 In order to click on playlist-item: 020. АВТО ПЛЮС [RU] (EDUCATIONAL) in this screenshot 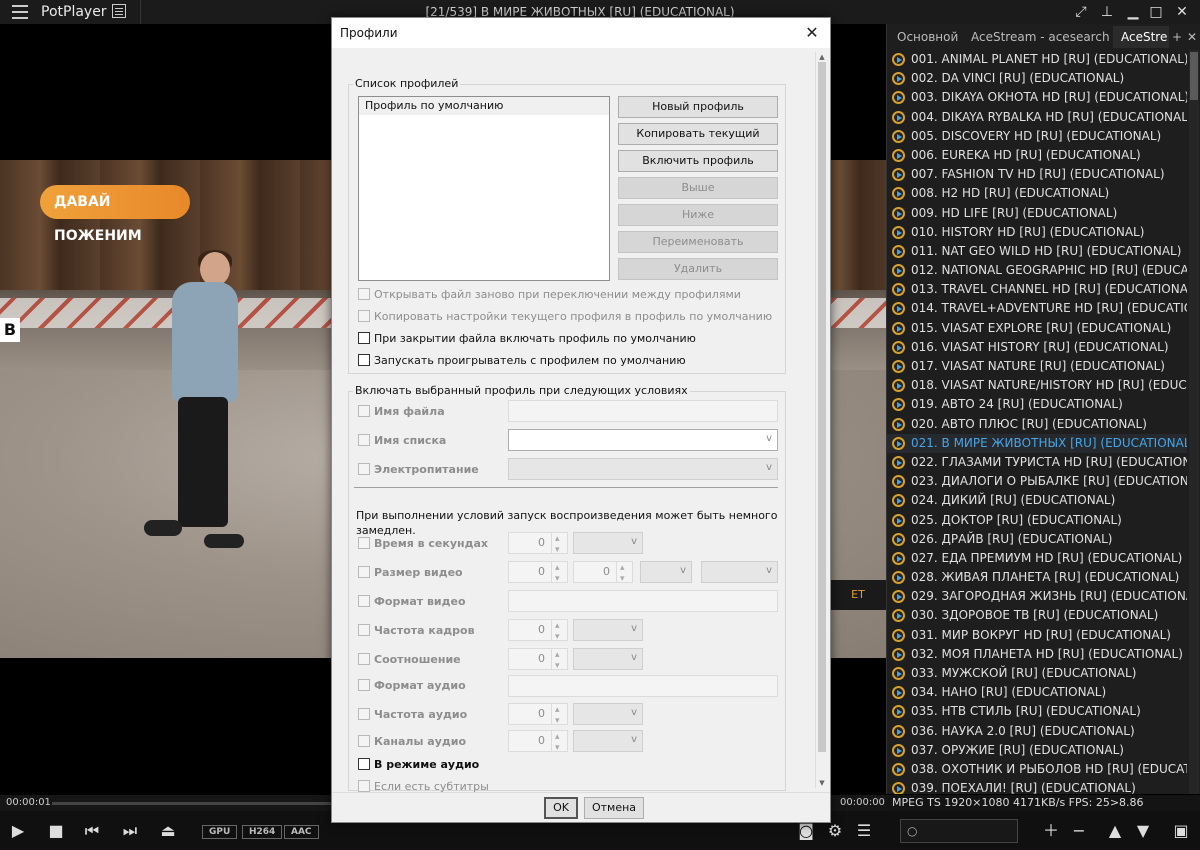, I will do `click(1037, 424)`.